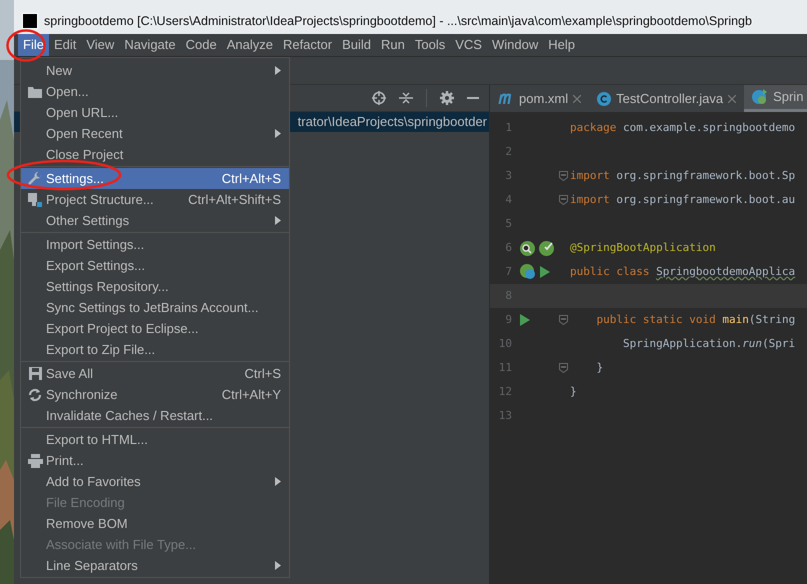 The width and height of the screenshot is (807, 584). Describe the element at coordinates (150, 45) in the screenshot. I see `menu-bar-item: Navigate` at that location.